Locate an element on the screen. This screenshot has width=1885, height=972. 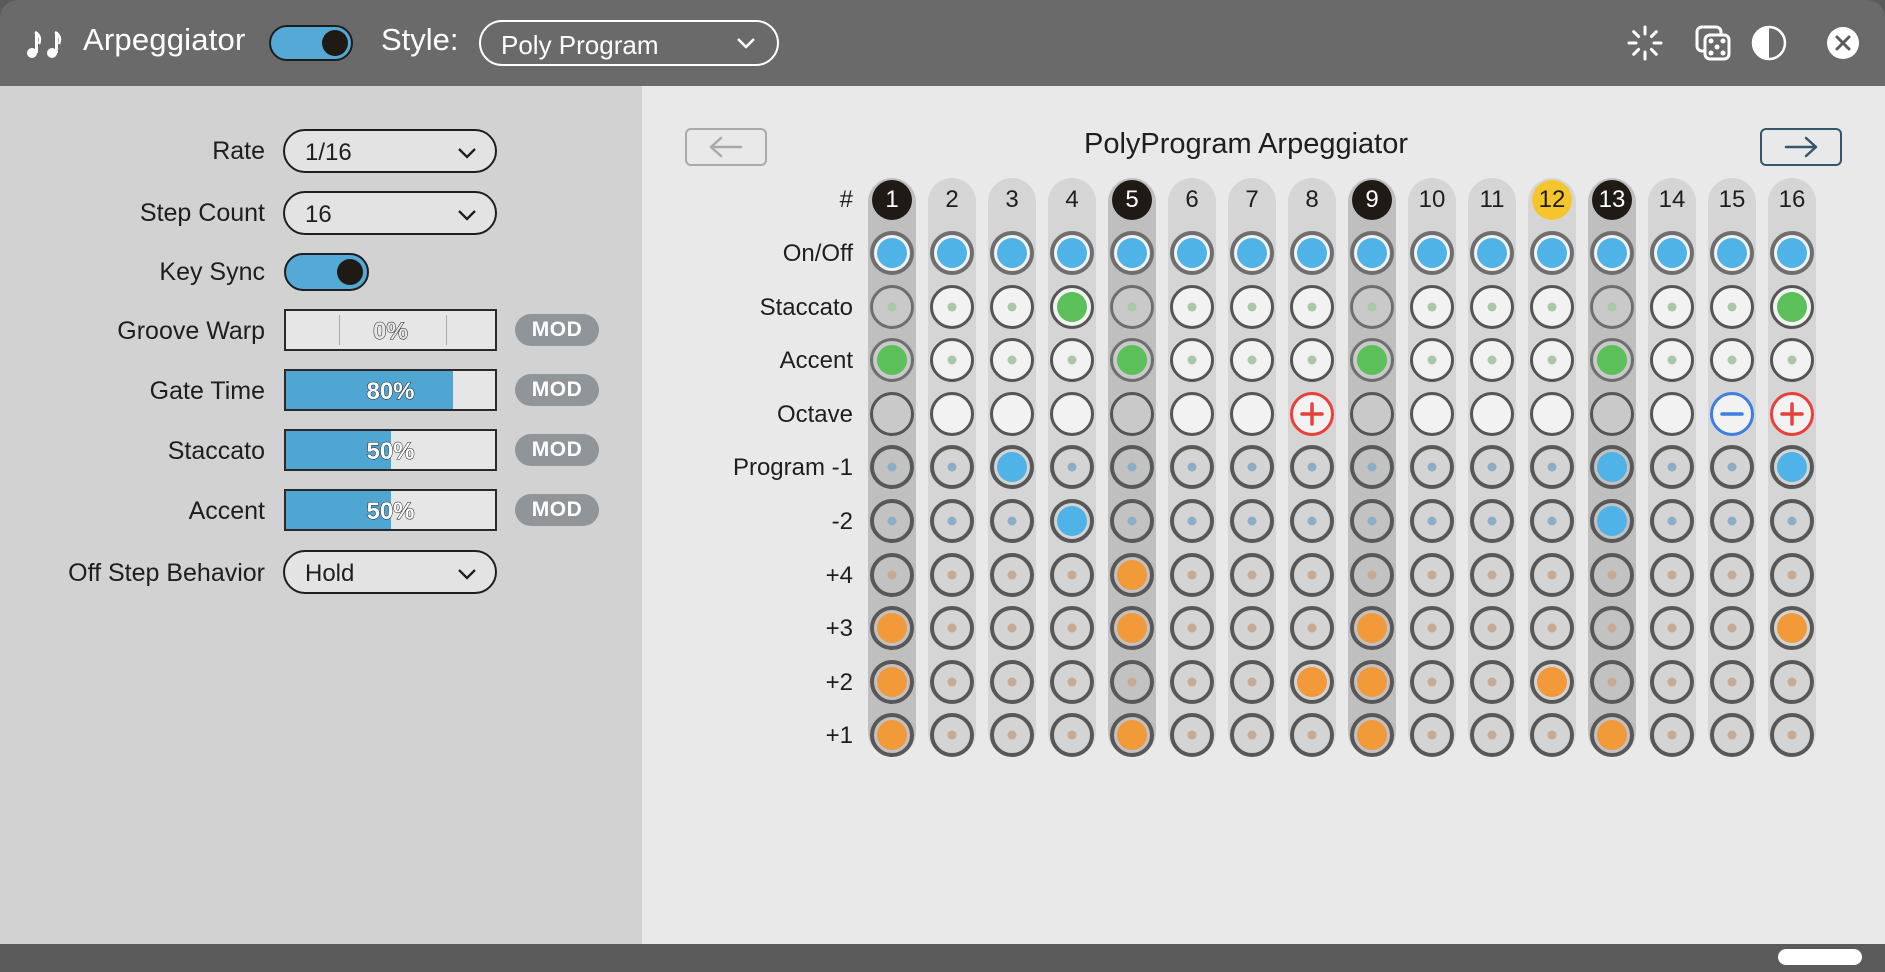
arpeggiator-power-toggle is located at coordinates (311, 43).